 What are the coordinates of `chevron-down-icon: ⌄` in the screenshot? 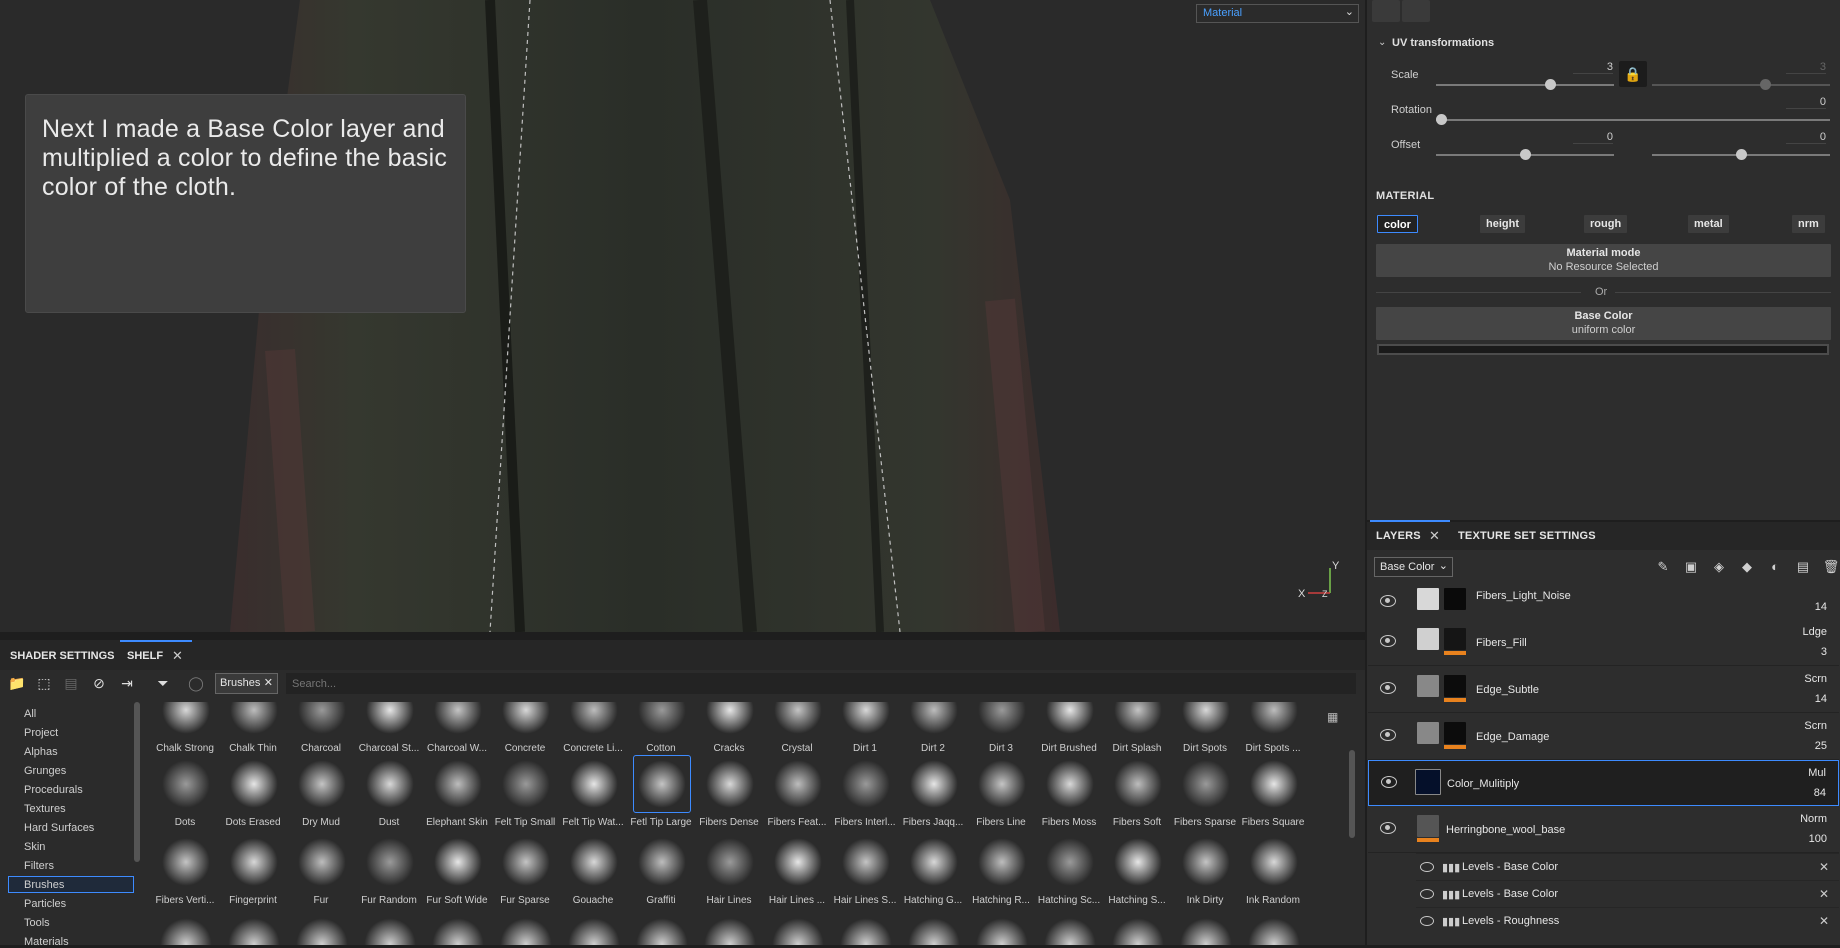 It's located at (1382, 42).